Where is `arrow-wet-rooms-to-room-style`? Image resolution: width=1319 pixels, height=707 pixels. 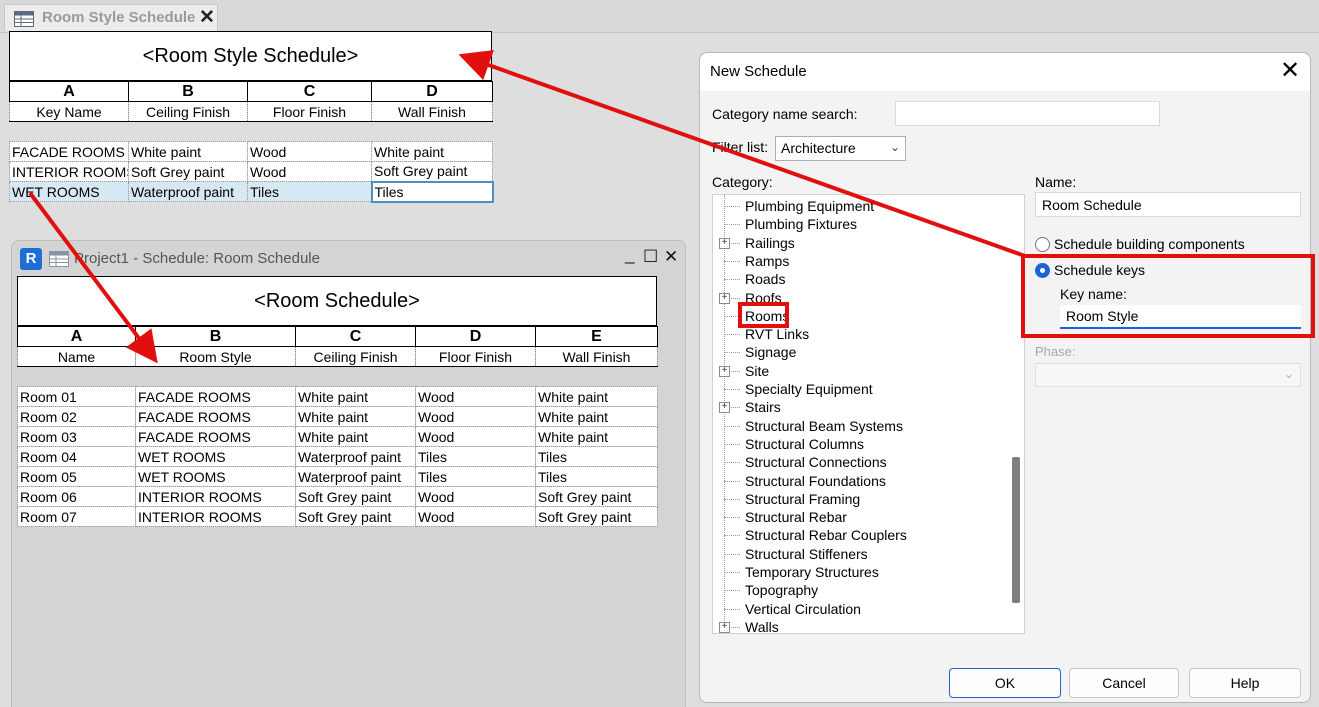 arrow-wet-rooms-to-room-style is located at coordinates (93, 277).